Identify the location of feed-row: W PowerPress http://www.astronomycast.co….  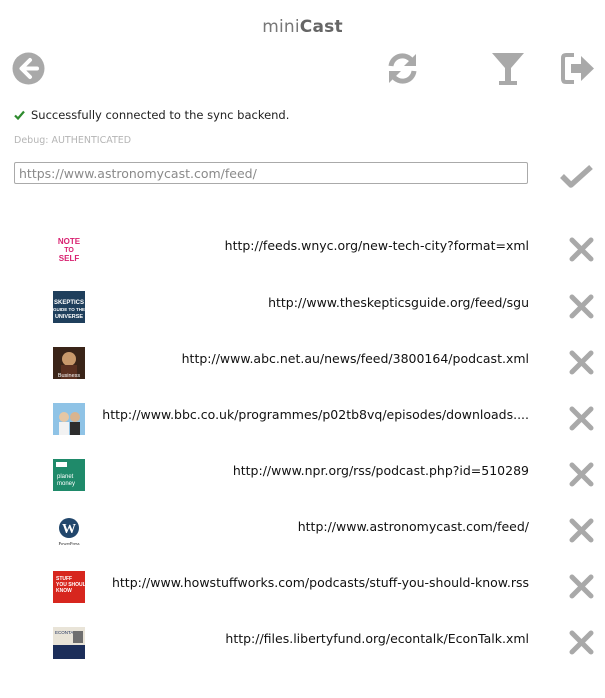
(302, 531).